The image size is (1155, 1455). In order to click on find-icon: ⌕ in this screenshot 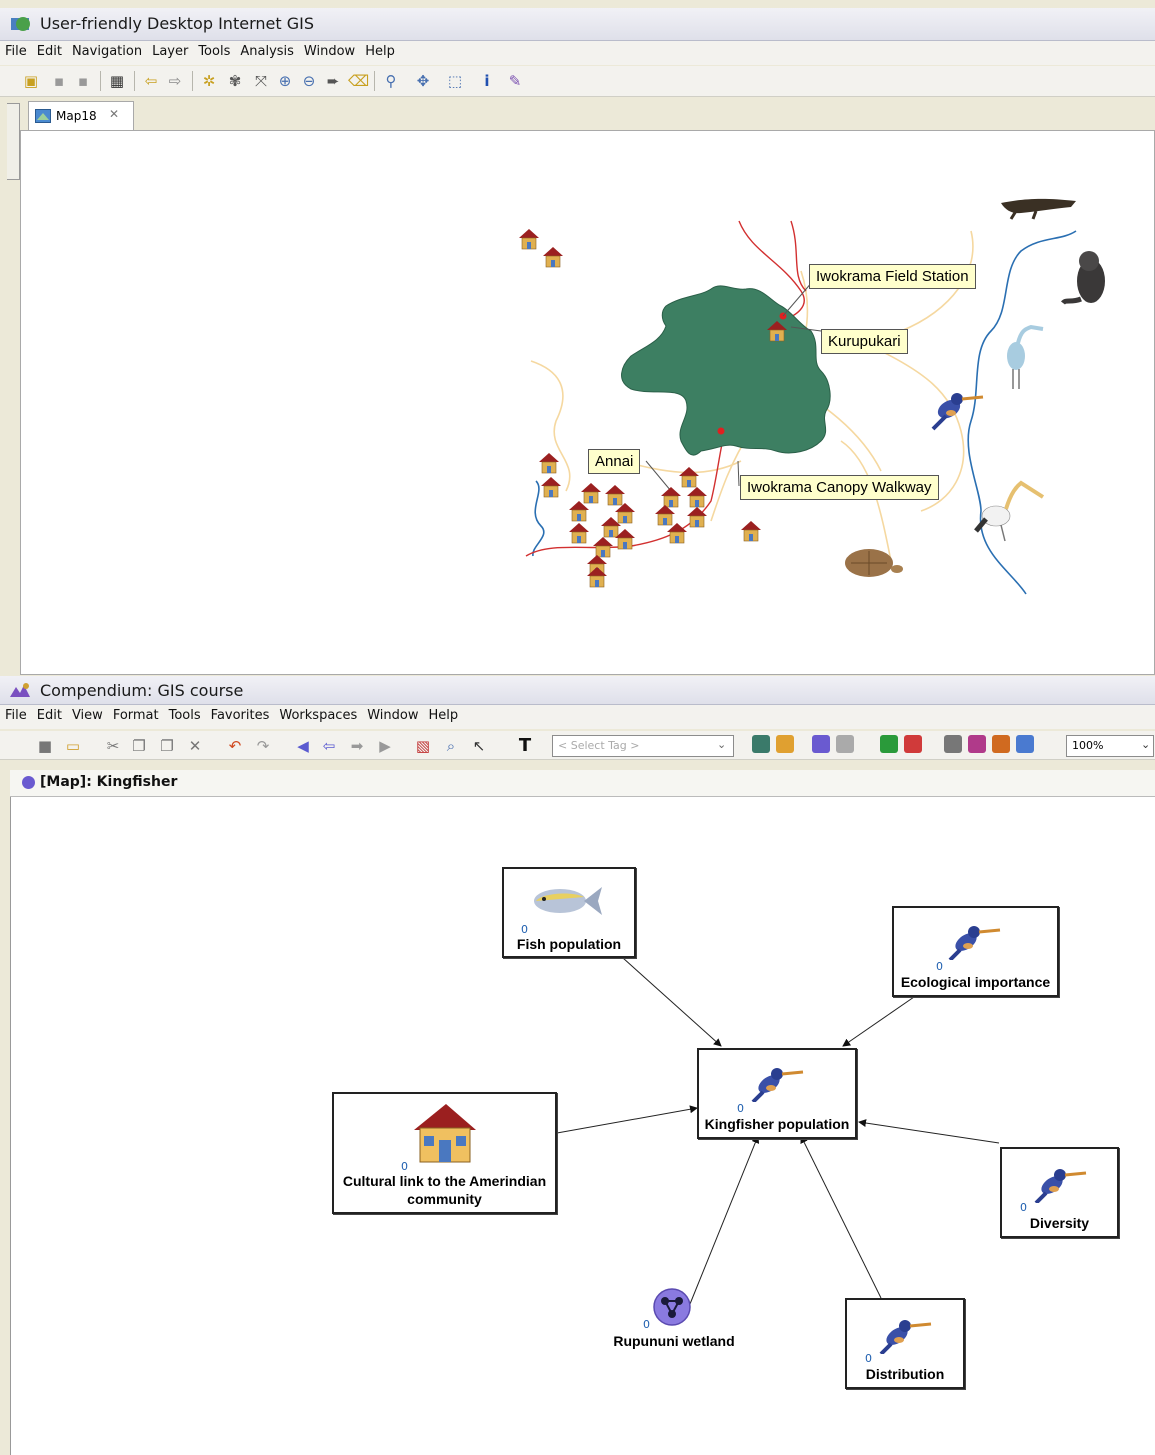, I will do `click(451, 746)`.